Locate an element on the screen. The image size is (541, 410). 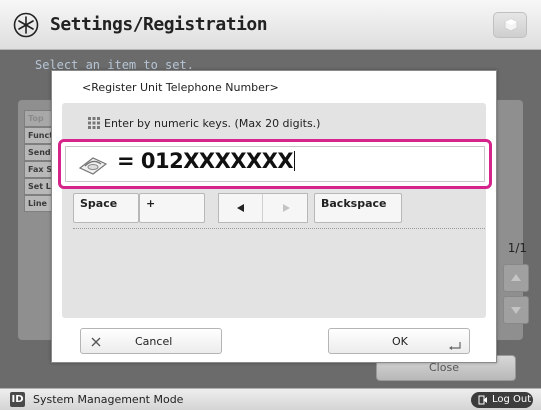
entry-hint: Enter by numeric keys. (Max 20 digits.) is located at coordinates (204, 123).